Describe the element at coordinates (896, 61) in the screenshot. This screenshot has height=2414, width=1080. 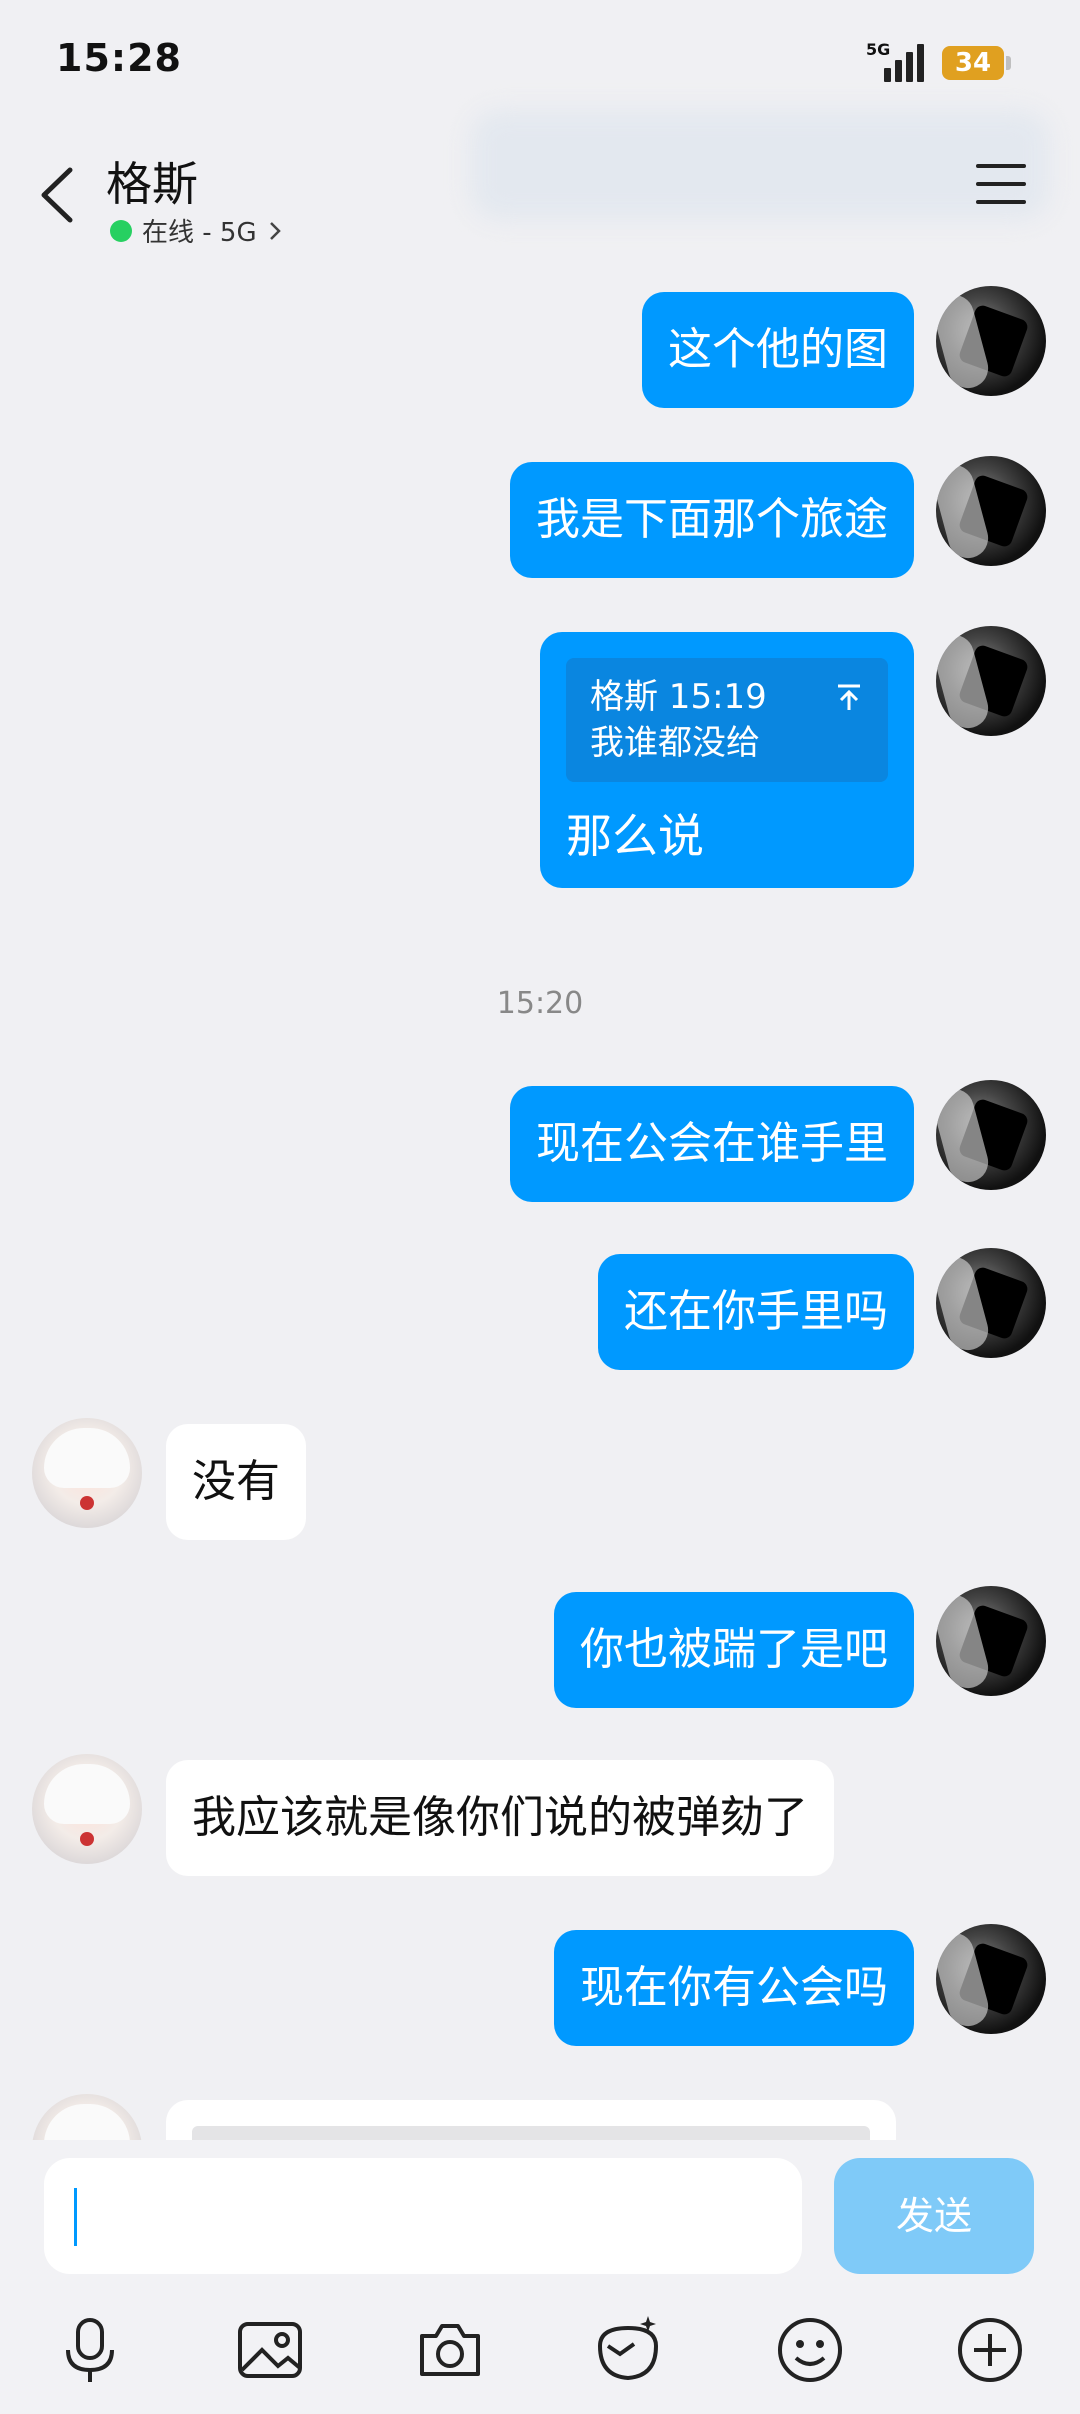
I see `signal-icon: 5G` at that location.